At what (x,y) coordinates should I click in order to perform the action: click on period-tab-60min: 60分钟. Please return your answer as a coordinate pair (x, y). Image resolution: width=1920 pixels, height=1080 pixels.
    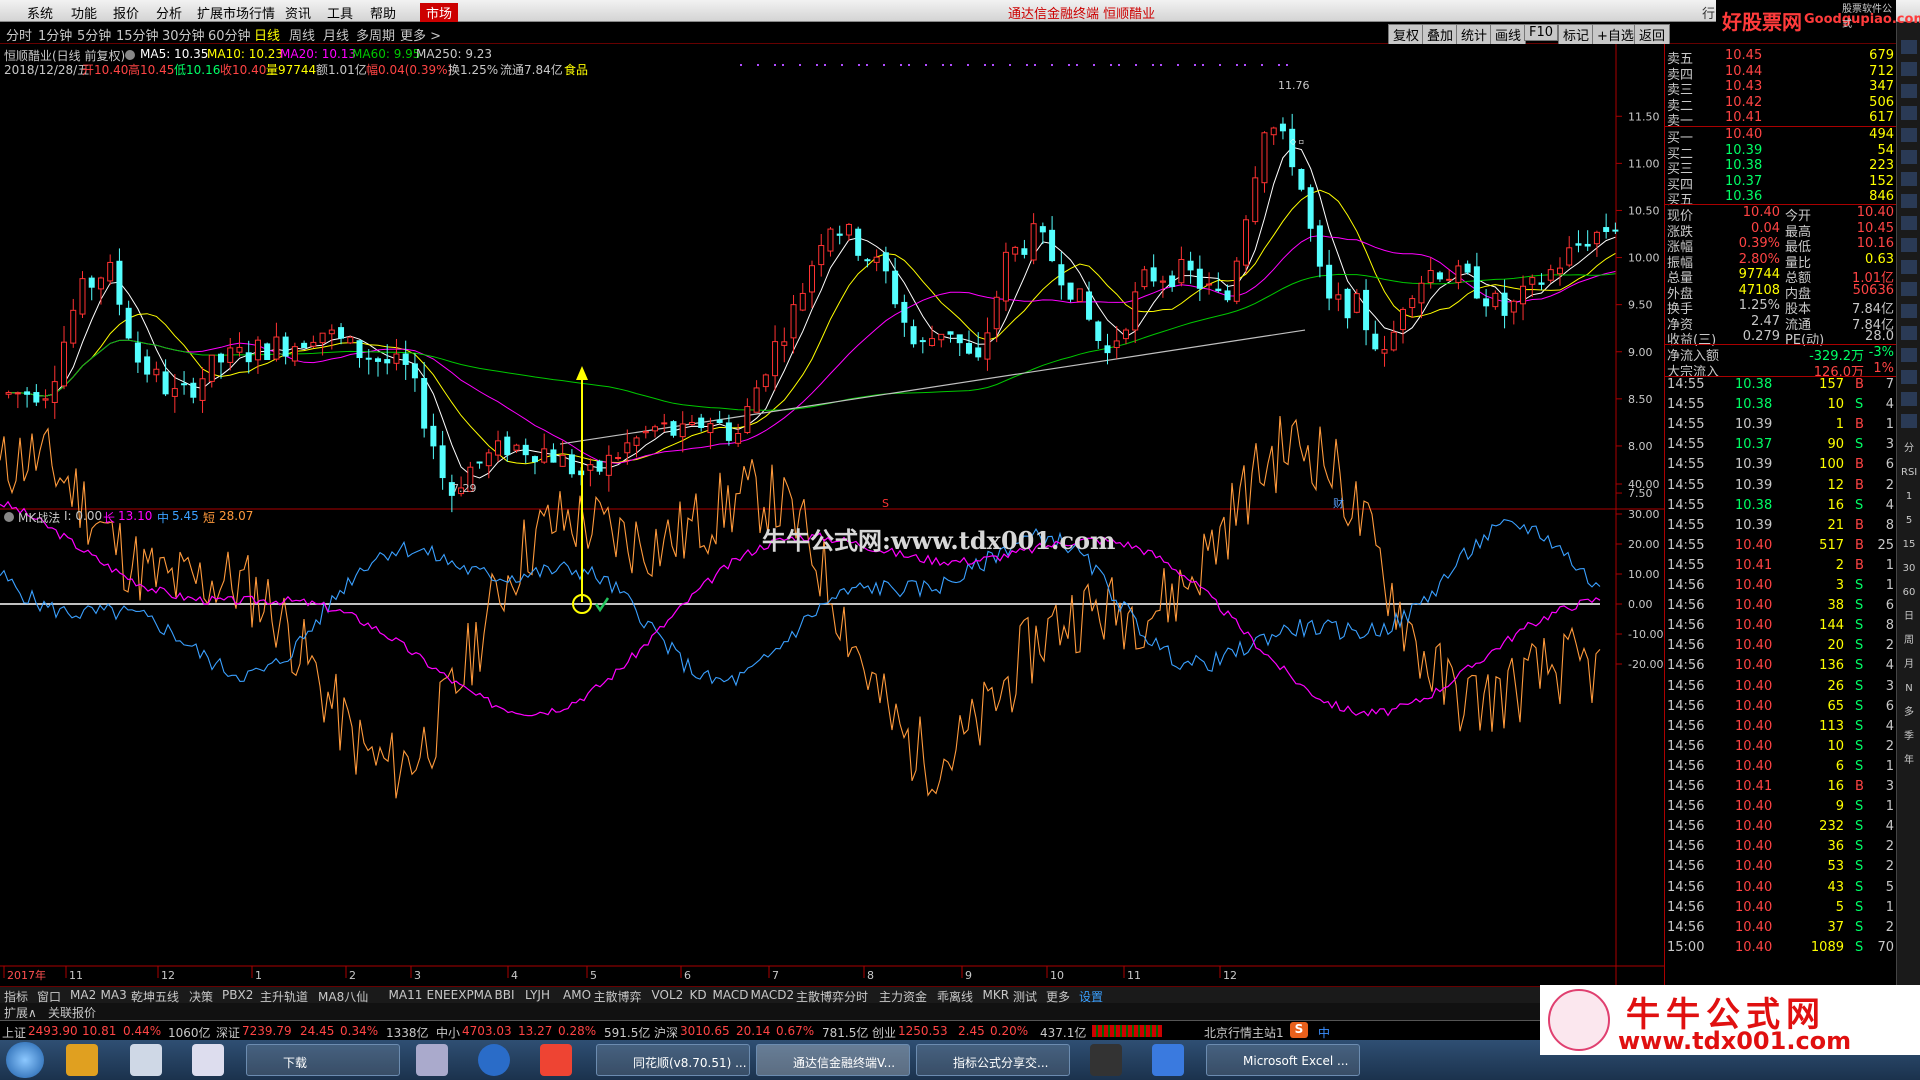
    Looking at the image, I should click on (229, 34).